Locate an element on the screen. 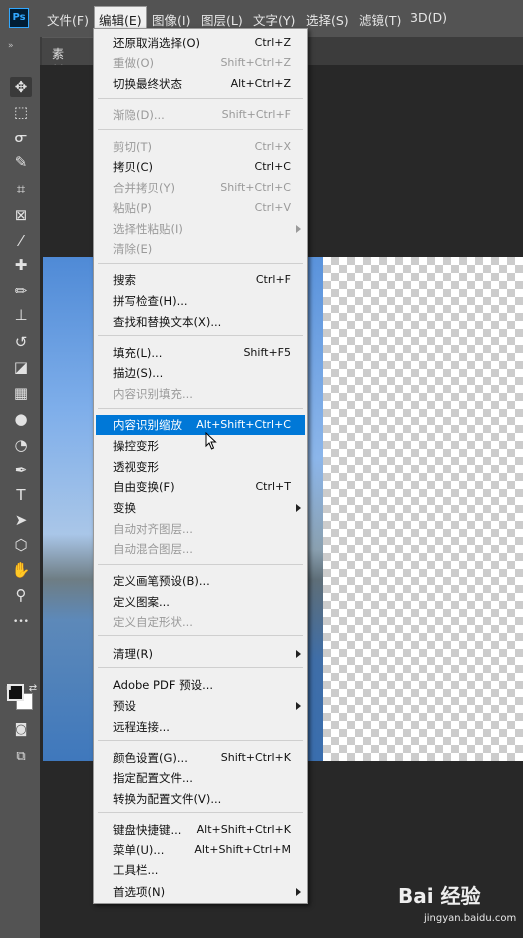 This screenshot has width=523, height=938. marquee-tool-icon: ⬚ is located at coordinates (21, 112).